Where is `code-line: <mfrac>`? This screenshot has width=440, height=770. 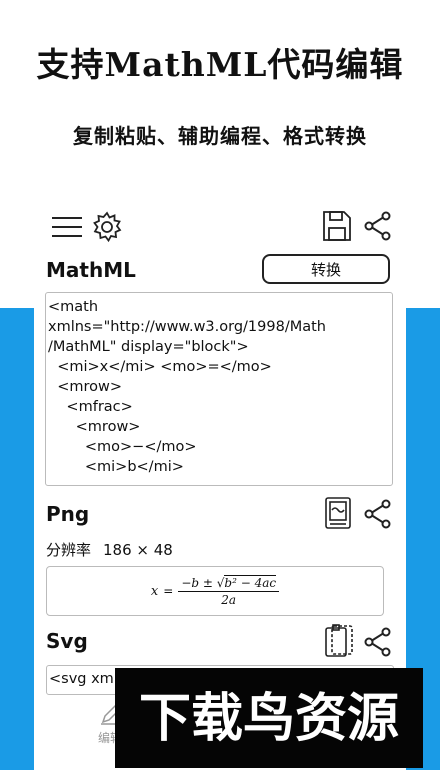
code-line: <mfrac> is located at coordinates (90, 407).